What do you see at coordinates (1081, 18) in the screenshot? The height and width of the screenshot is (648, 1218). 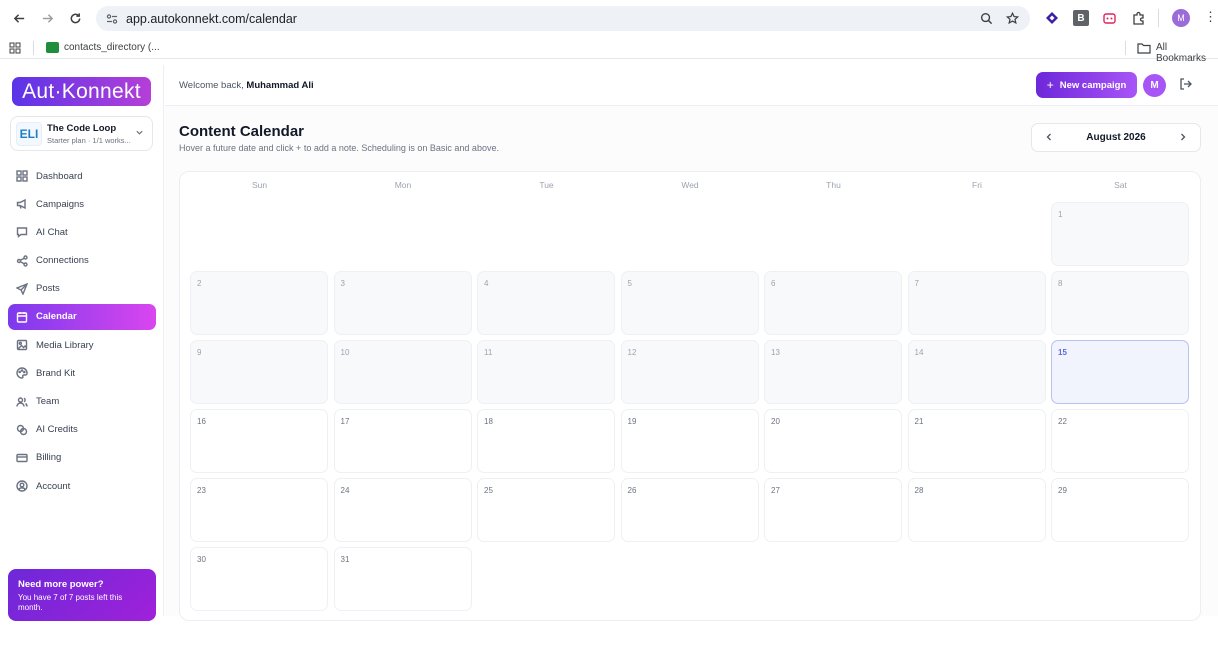 I see `extension-b-icon: B` at bounding box center [1081, 18].